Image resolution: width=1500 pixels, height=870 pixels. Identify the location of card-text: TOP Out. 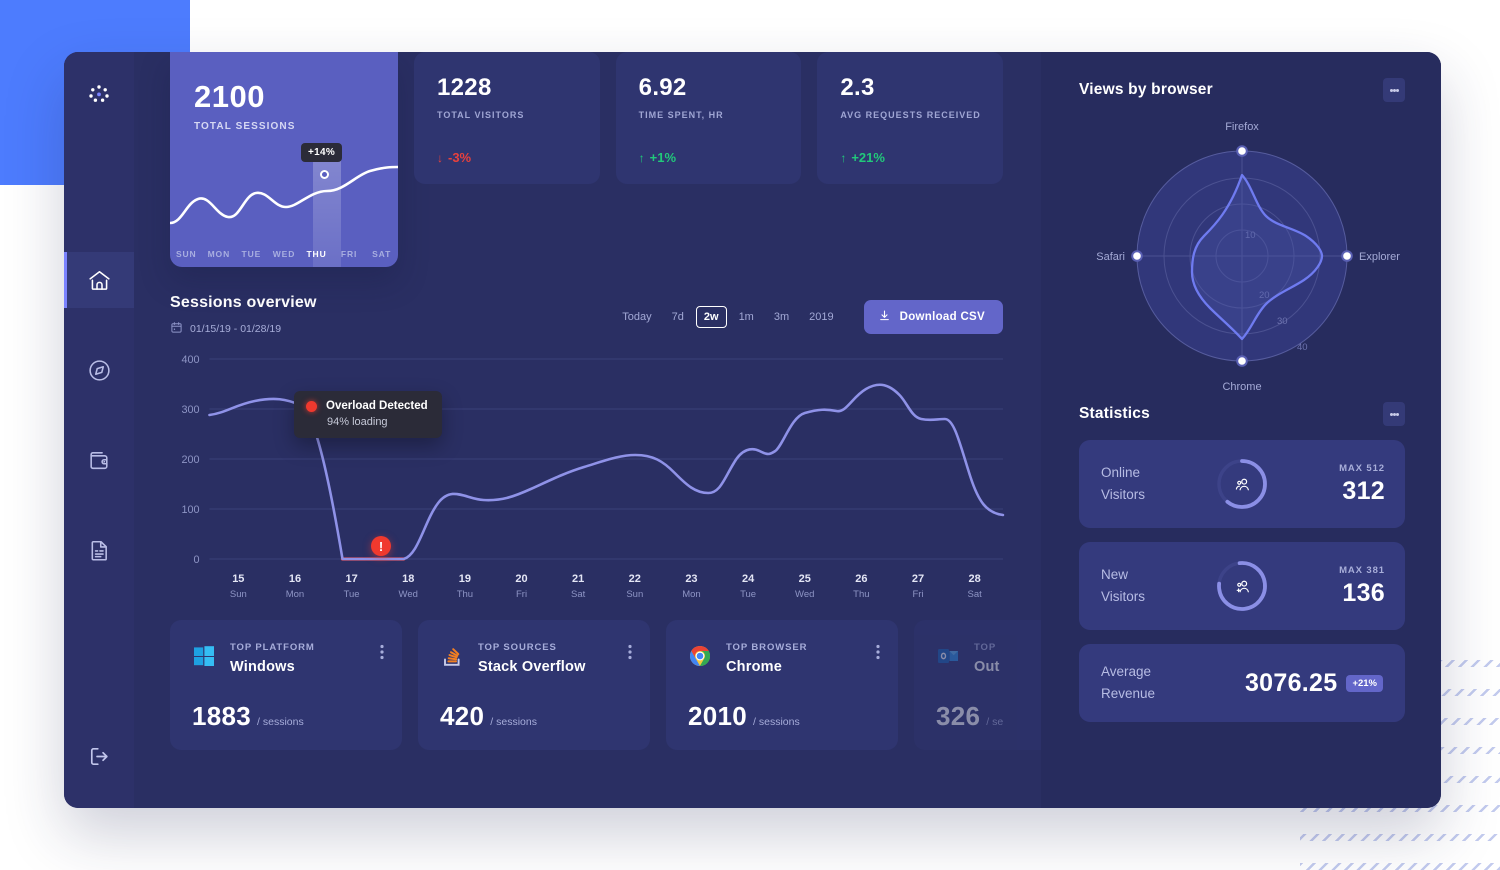
(987, 658).